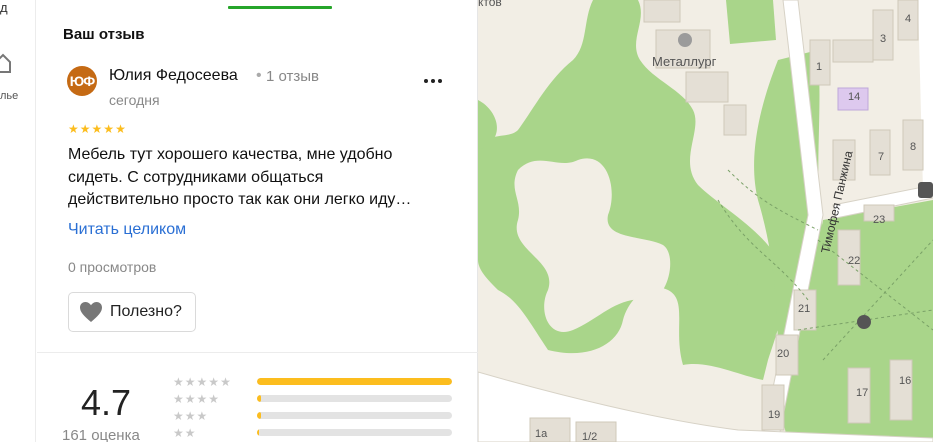 The width and height of the screenshot is (933, 442). I want to click on house-number: 3, so click(883, 39).